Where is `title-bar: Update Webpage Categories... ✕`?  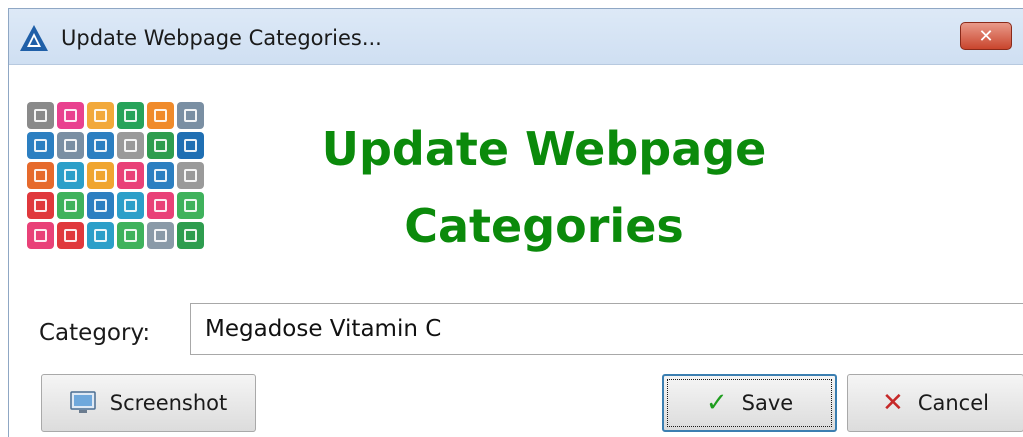 title-bar: Update Webpage Categories... ✕ is located at coordinates (516, 37).